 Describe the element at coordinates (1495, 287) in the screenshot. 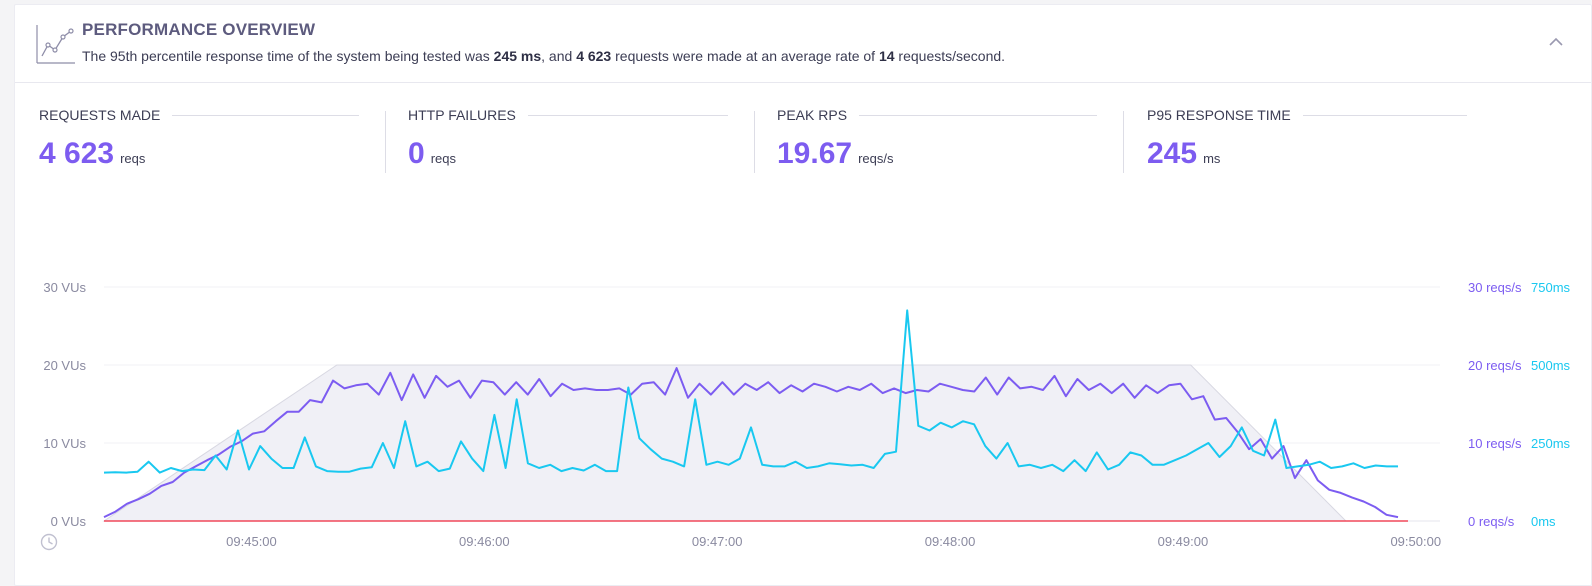

I see `y-right-rps-tick-label: 30 reqs/s` at that location.